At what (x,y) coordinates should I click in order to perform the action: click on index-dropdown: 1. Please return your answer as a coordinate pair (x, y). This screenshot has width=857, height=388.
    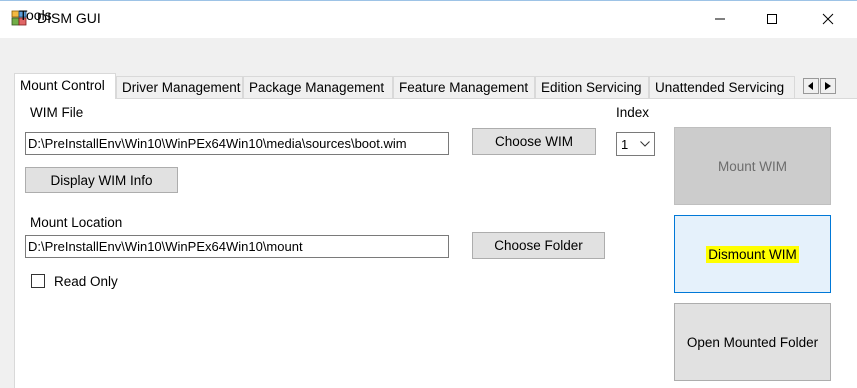
    Looking at the image, I should click on (635, 144).